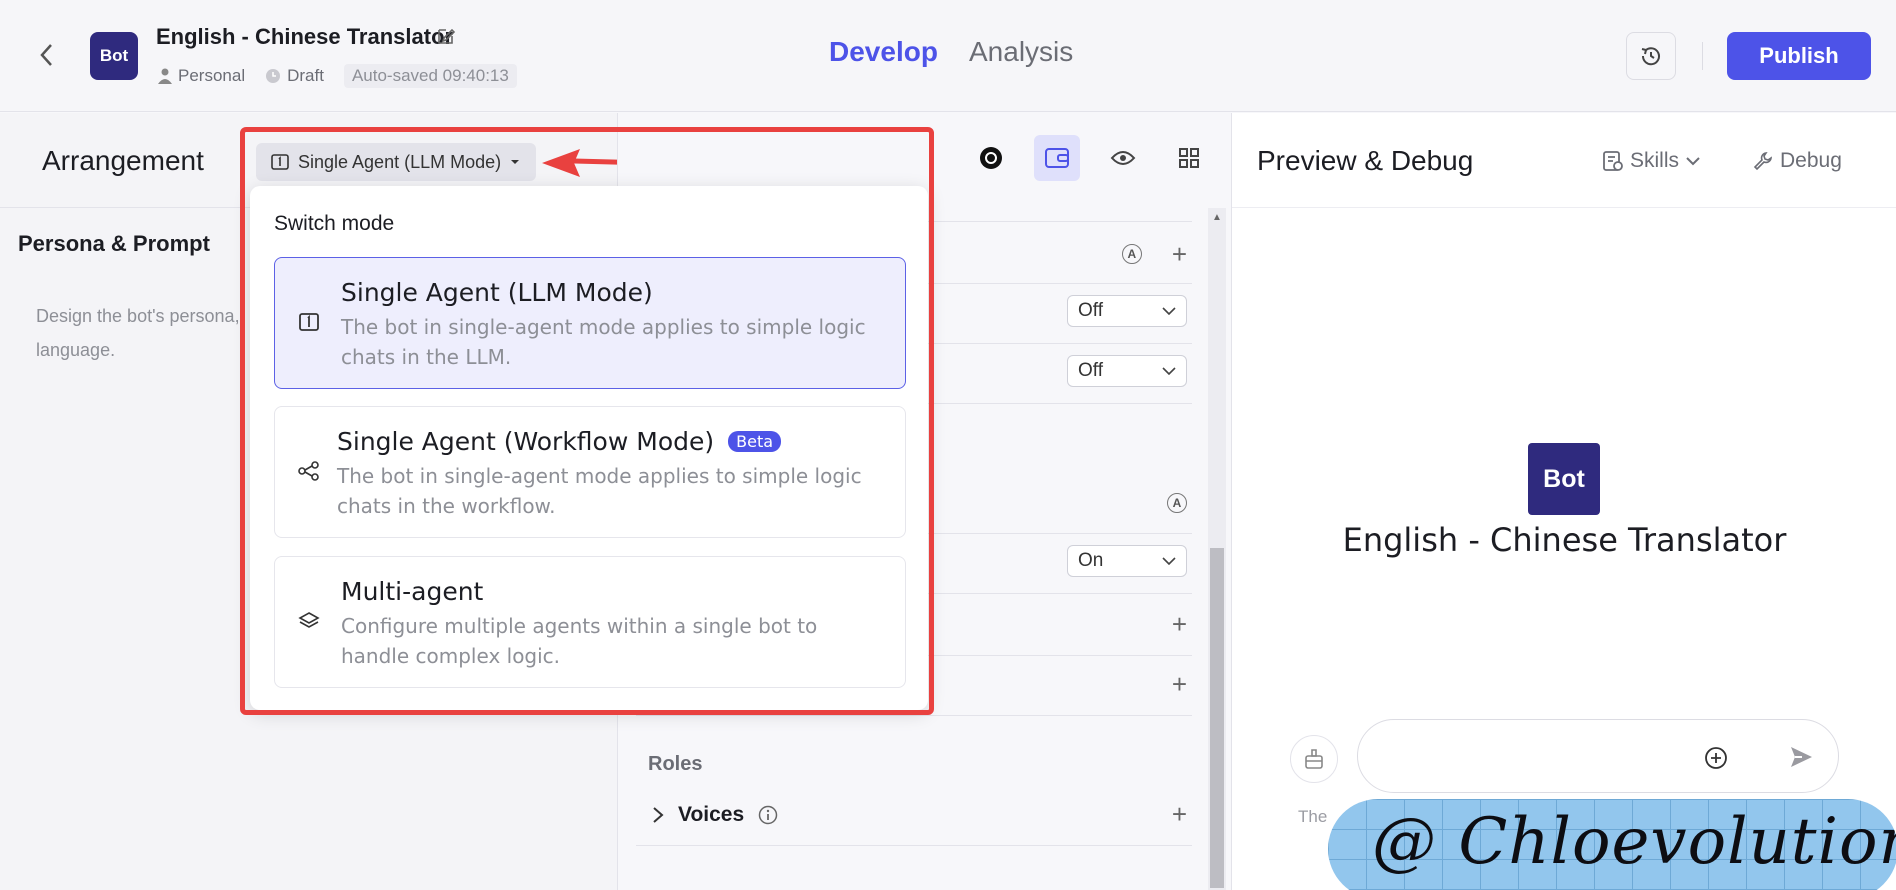 The image size is (1896, 890). What do you see at coordinates (412, 591) in the screenshot?
I see `mode-option-title: Multi-agent` at bounding box center [412, 591].